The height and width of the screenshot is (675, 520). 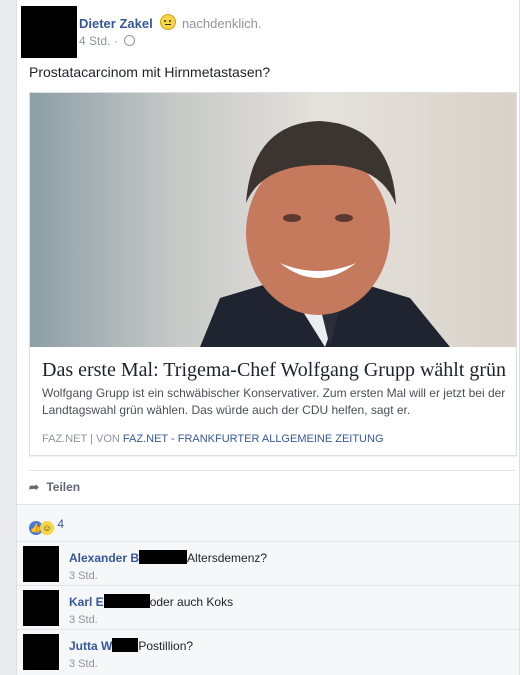 I want to click on thinking-emoji-icon, so click(x=168, y=22).